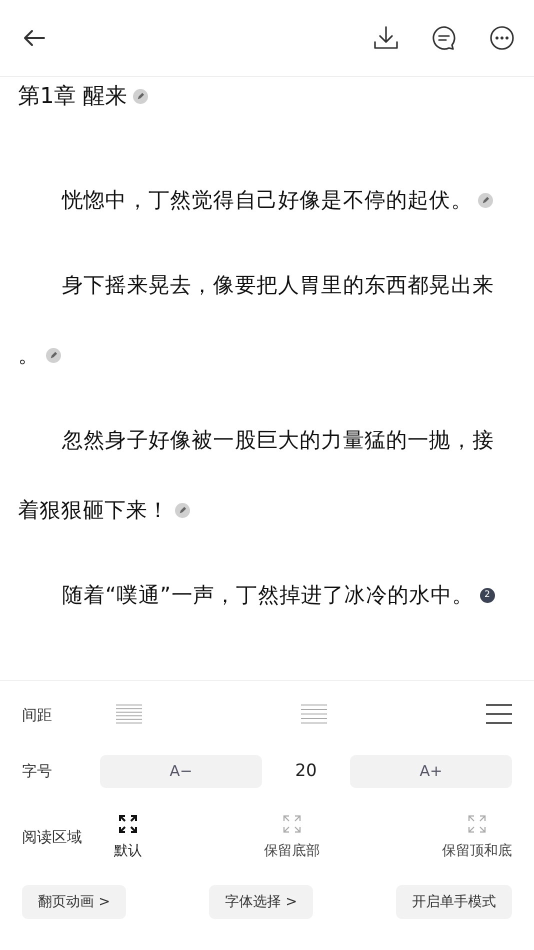 The image size is (534, 950). Describe the element at coordinates (278, 285) in the screenshot. I see `paragraph-line: 身下摇来晃去，像要把人胃里的东西都晃出来` at that location.